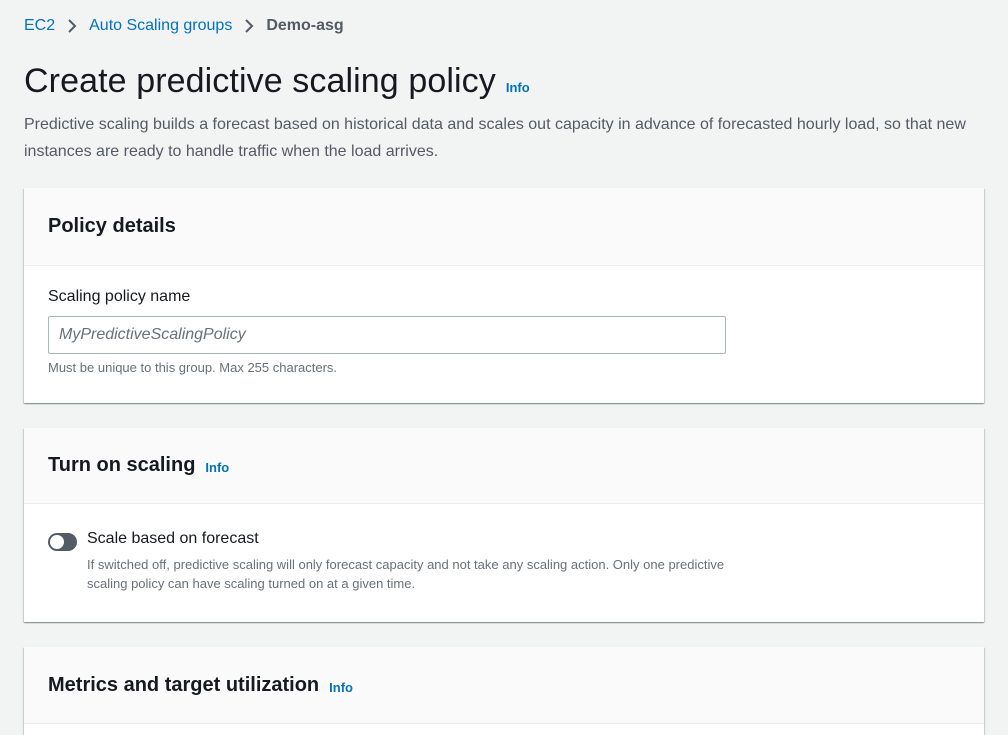 The height and width of the screenshot is (735, 1008). Describe the element at coordinates (160, 26) in the screenshot. I see `breadcrumb-auto-scaling-groups: Auto Scaling groups` at that location.